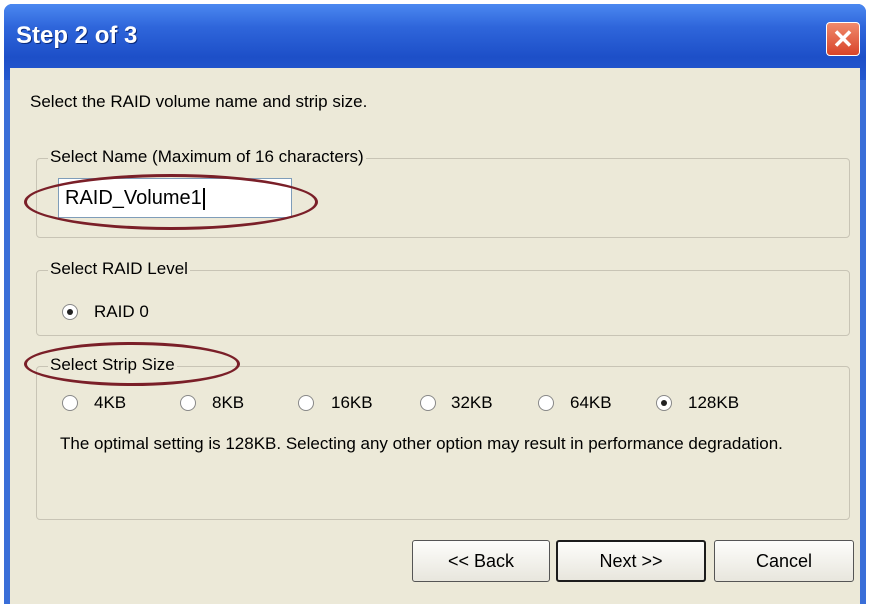  What do you see at coordinates (132, 364) in the screenshot?
I see `highlight-ellipse-strip` at bounding box center [132, 364].